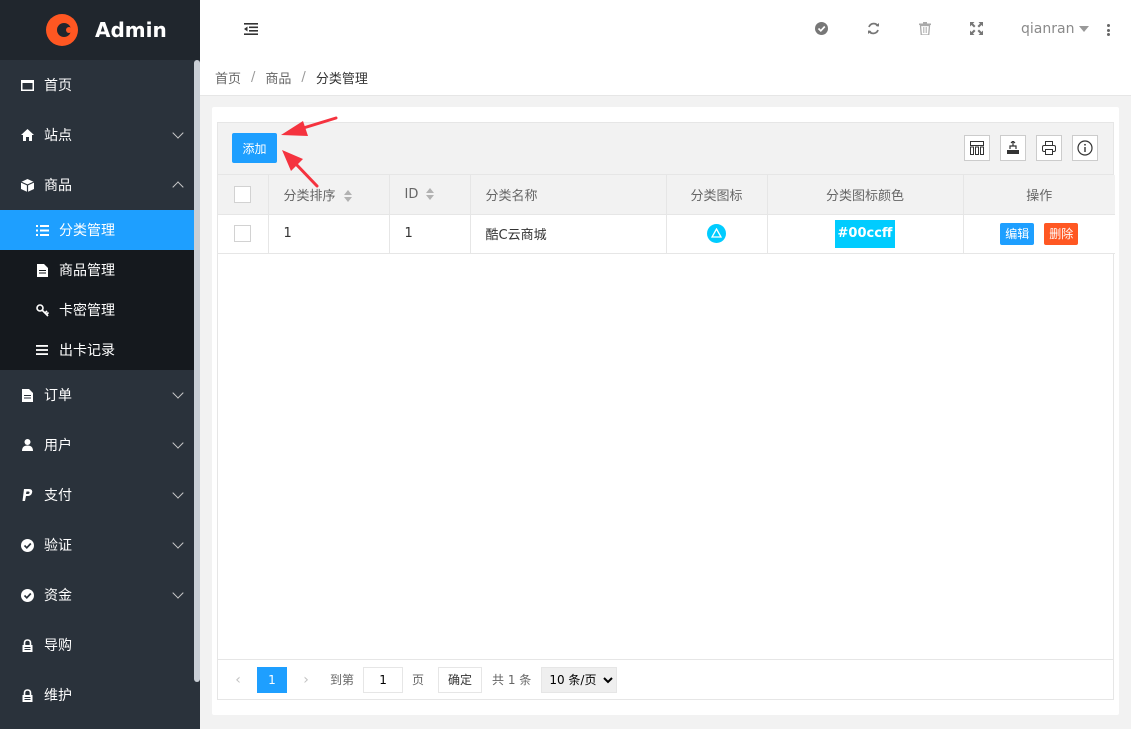 Image resolution: width=1131 pixels, height=729 pixels. What do you see at coordinates (1055, 29) in the screenshot?
I see `user-menu: qianran` at bounding box center [1055, 29].